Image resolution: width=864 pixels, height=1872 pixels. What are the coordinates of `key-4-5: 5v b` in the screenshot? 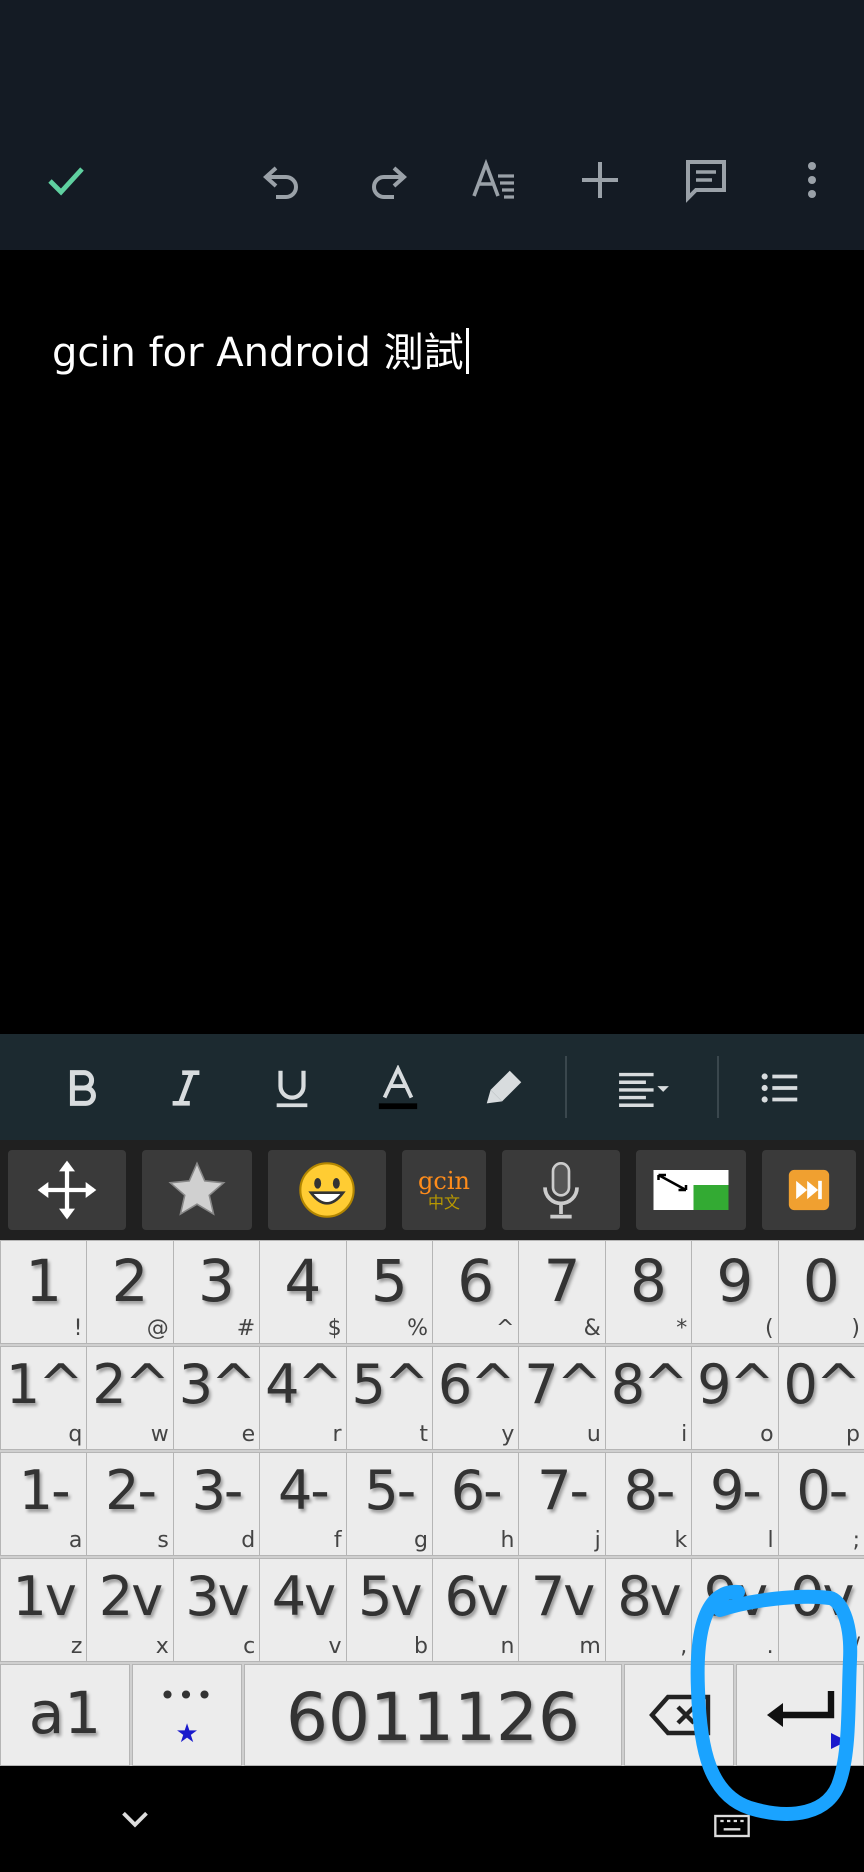 It's located at (389, 1610).